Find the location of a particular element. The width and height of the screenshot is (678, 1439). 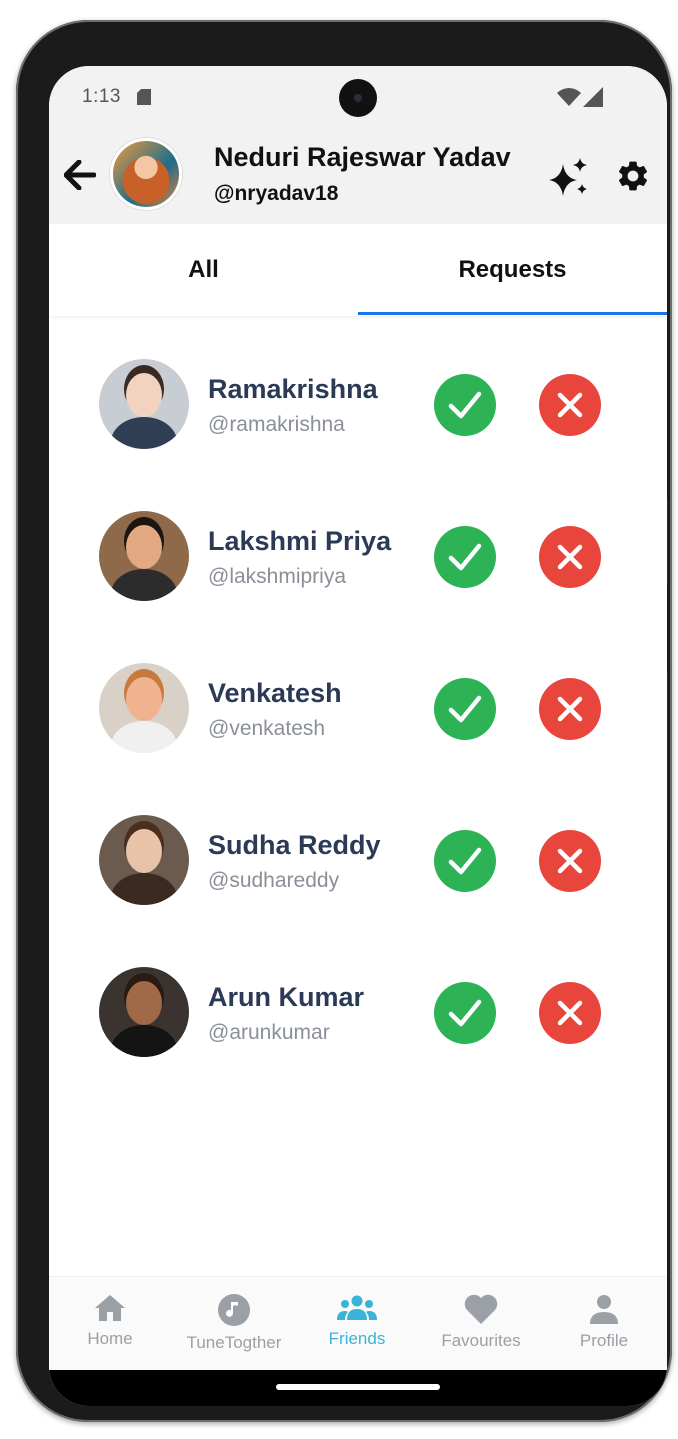

request-handle: @ramakrishna is located at coordinates (276, 424).